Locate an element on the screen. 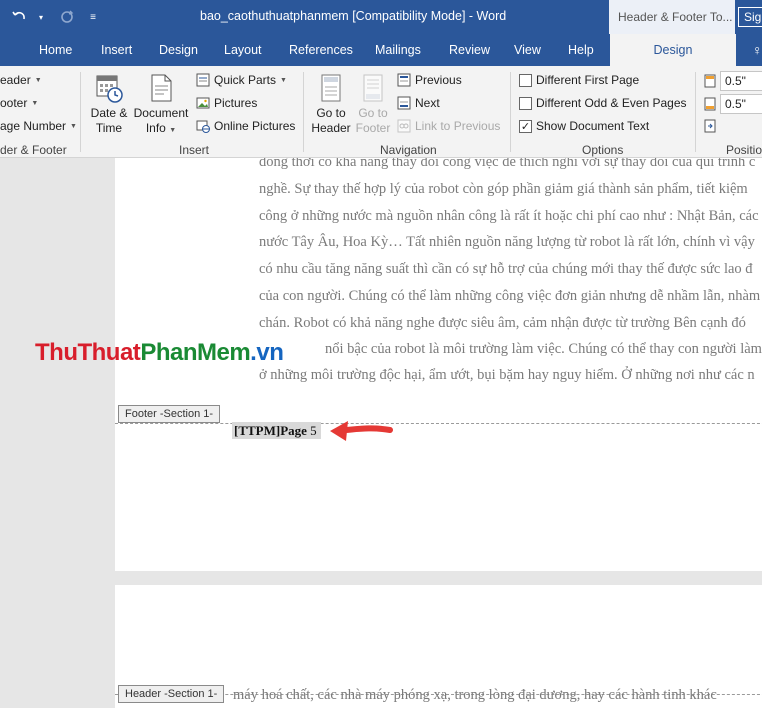 This screenshot has width=762, height=708. next-label: Next is located at coordinates (427, 103).